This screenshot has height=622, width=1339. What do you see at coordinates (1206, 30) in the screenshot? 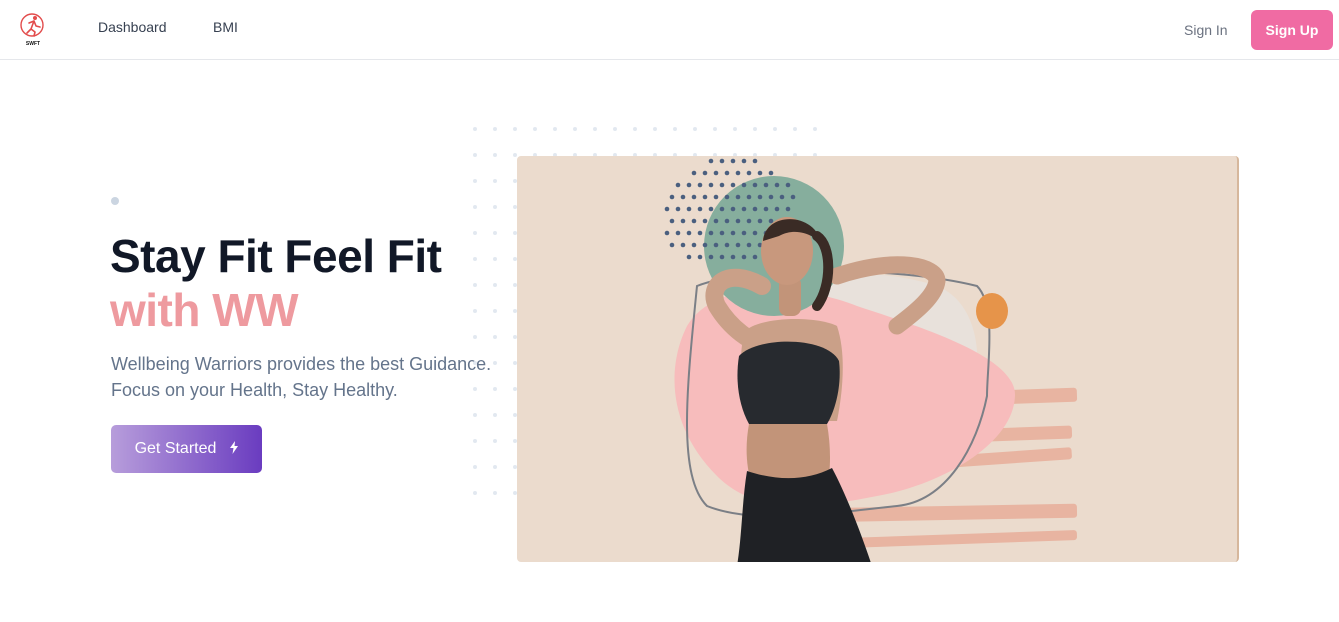
I see `sign-in-link: Sign In` at bounding box center [1206, 30].